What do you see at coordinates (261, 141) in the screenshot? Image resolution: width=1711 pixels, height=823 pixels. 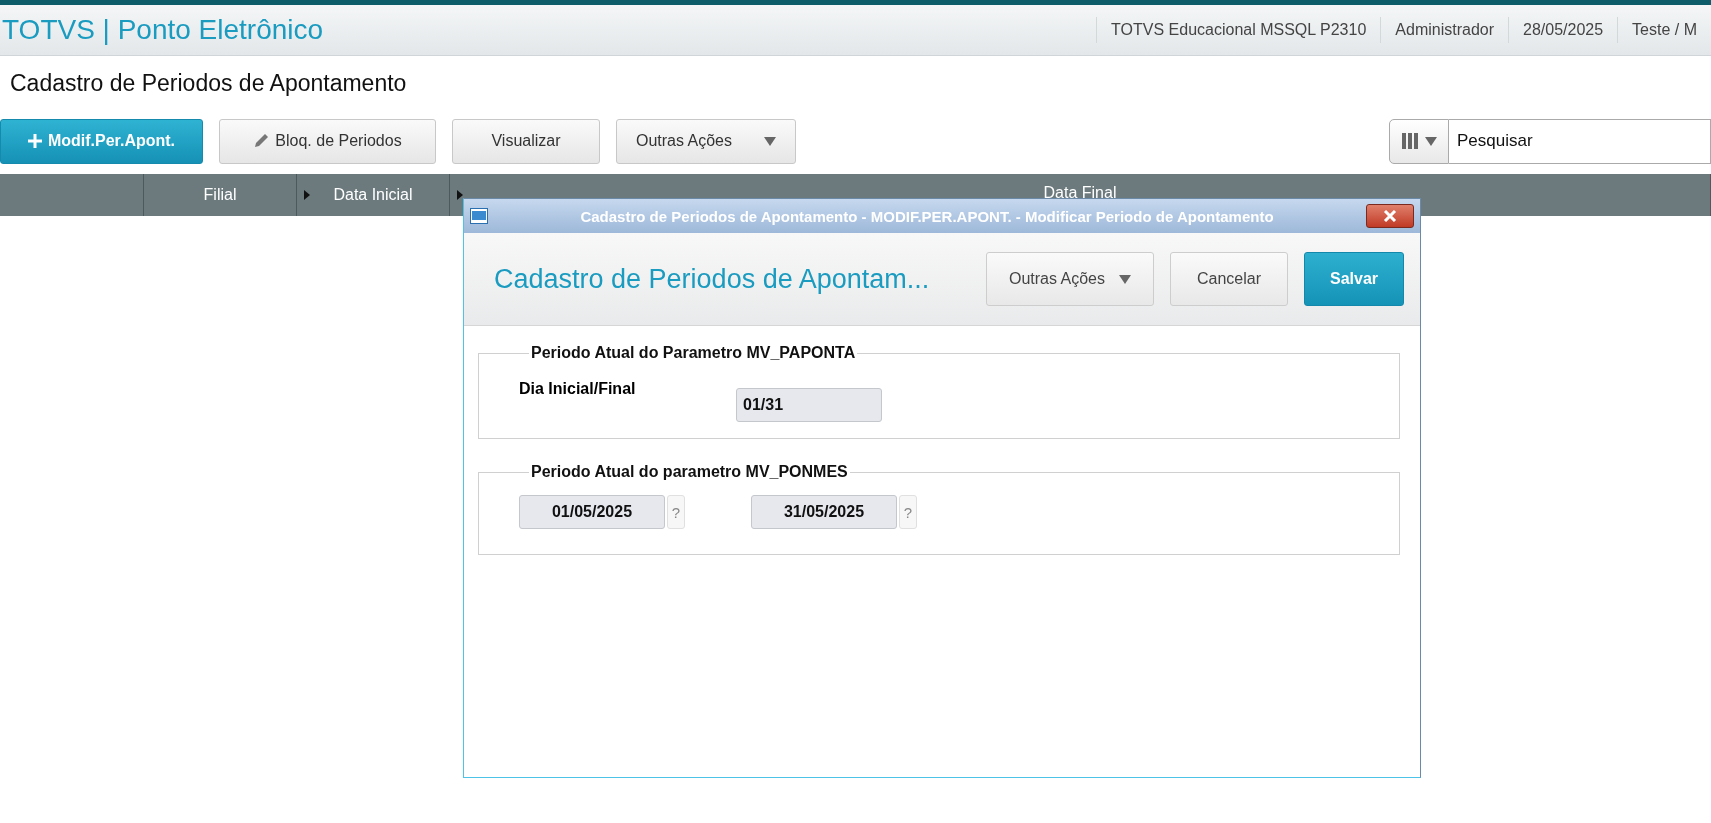 I see `pencil-icon` at bounding box center [261, 141].